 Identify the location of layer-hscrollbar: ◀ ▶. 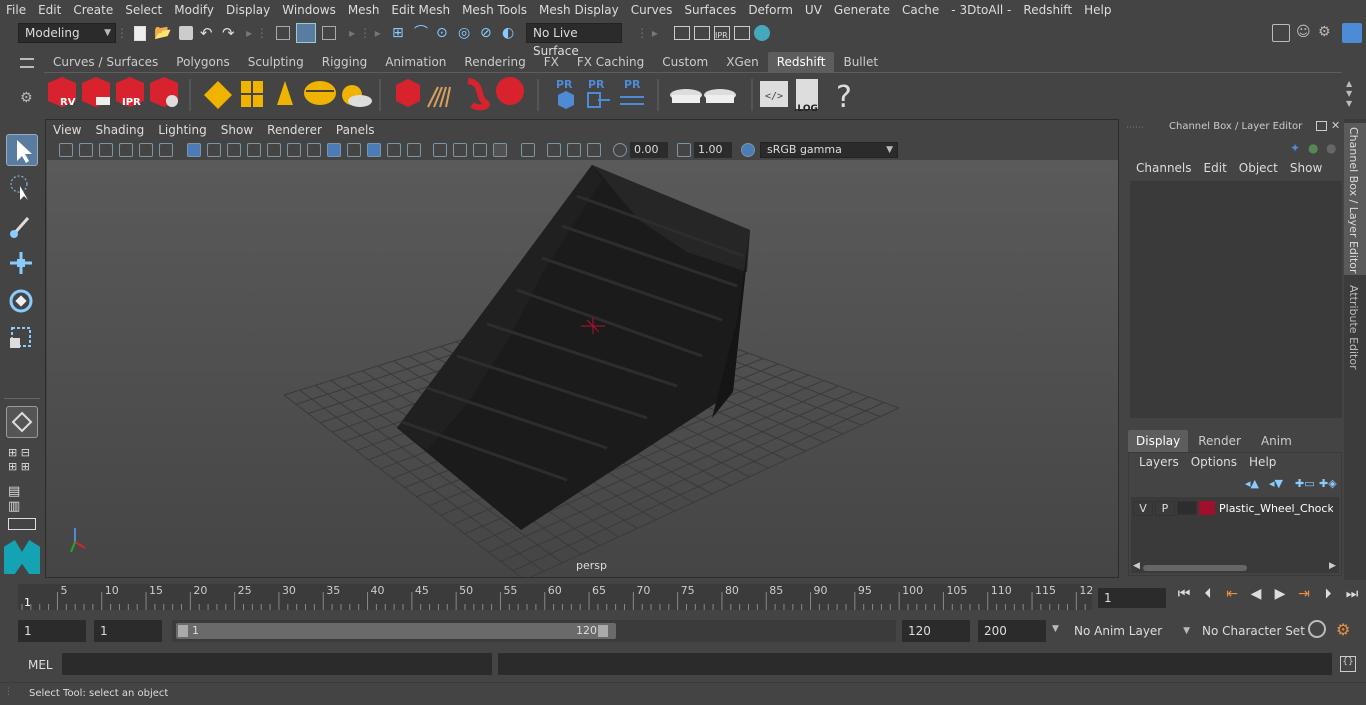
(1235, 567).